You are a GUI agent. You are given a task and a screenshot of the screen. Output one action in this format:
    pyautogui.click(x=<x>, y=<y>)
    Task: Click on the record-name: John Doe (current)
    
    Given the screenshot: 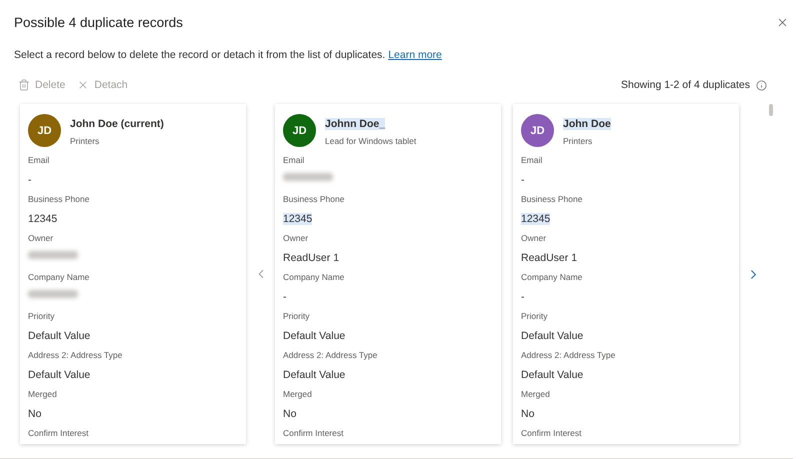 What is the action you would take?
    pyautogui.click(x=117, y=124)
    